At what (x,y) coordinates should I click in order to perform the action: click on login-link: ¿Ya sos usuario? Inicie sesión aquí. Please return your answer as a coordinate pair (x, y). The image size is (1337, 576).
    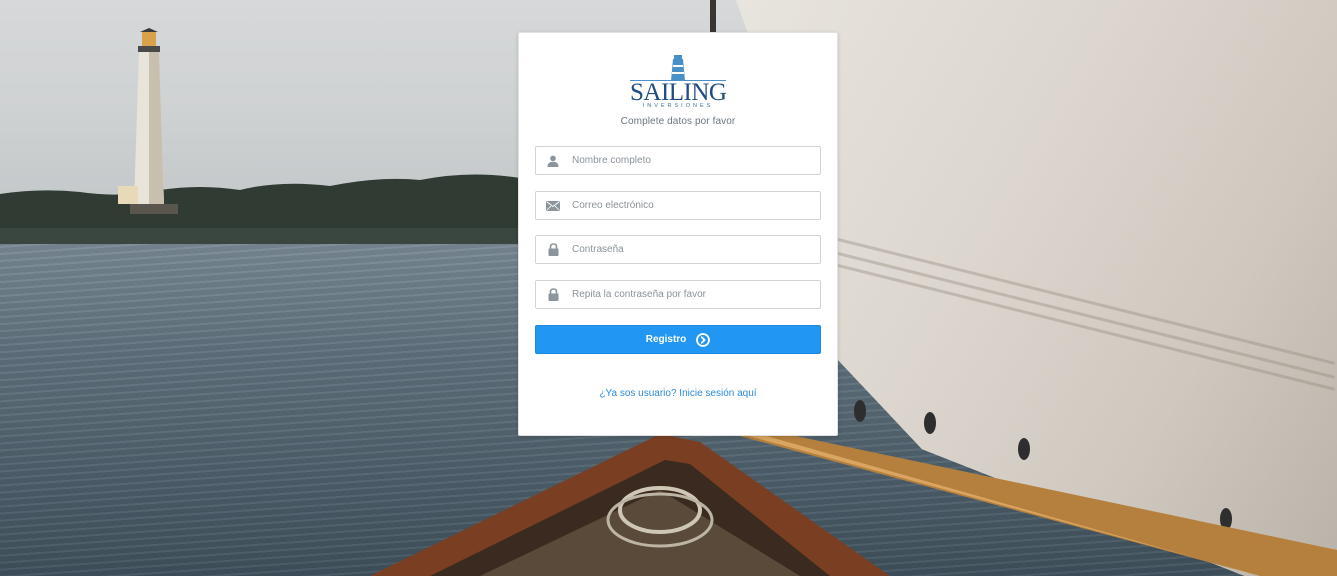
    Looking at the image, I should click on (678, 393).